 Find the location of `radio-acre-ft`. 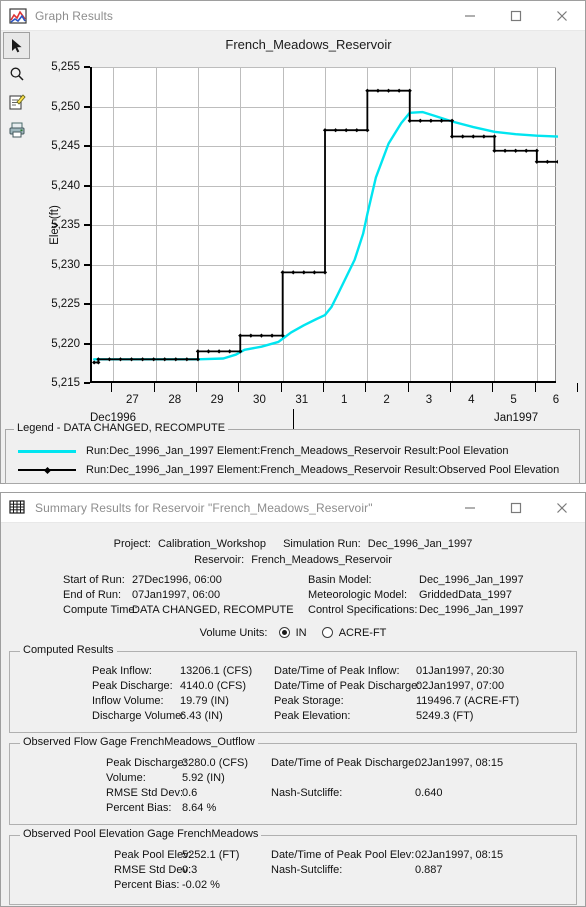

radio-acre-ft is located at coordinates (327, 632).